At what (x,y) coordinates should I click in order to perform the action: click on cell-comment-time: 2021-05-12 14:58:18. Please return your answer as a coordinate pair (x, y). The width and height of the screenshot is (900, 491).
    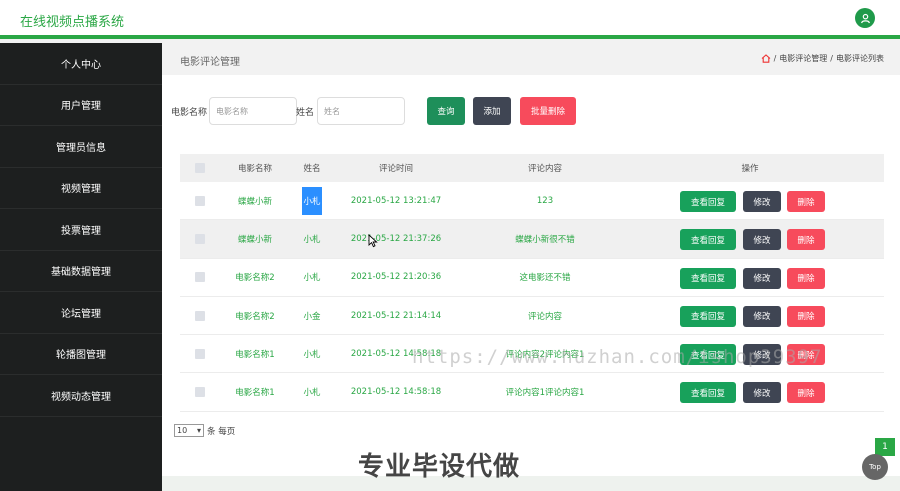
    Looking at the image, I should click on (396, 392).